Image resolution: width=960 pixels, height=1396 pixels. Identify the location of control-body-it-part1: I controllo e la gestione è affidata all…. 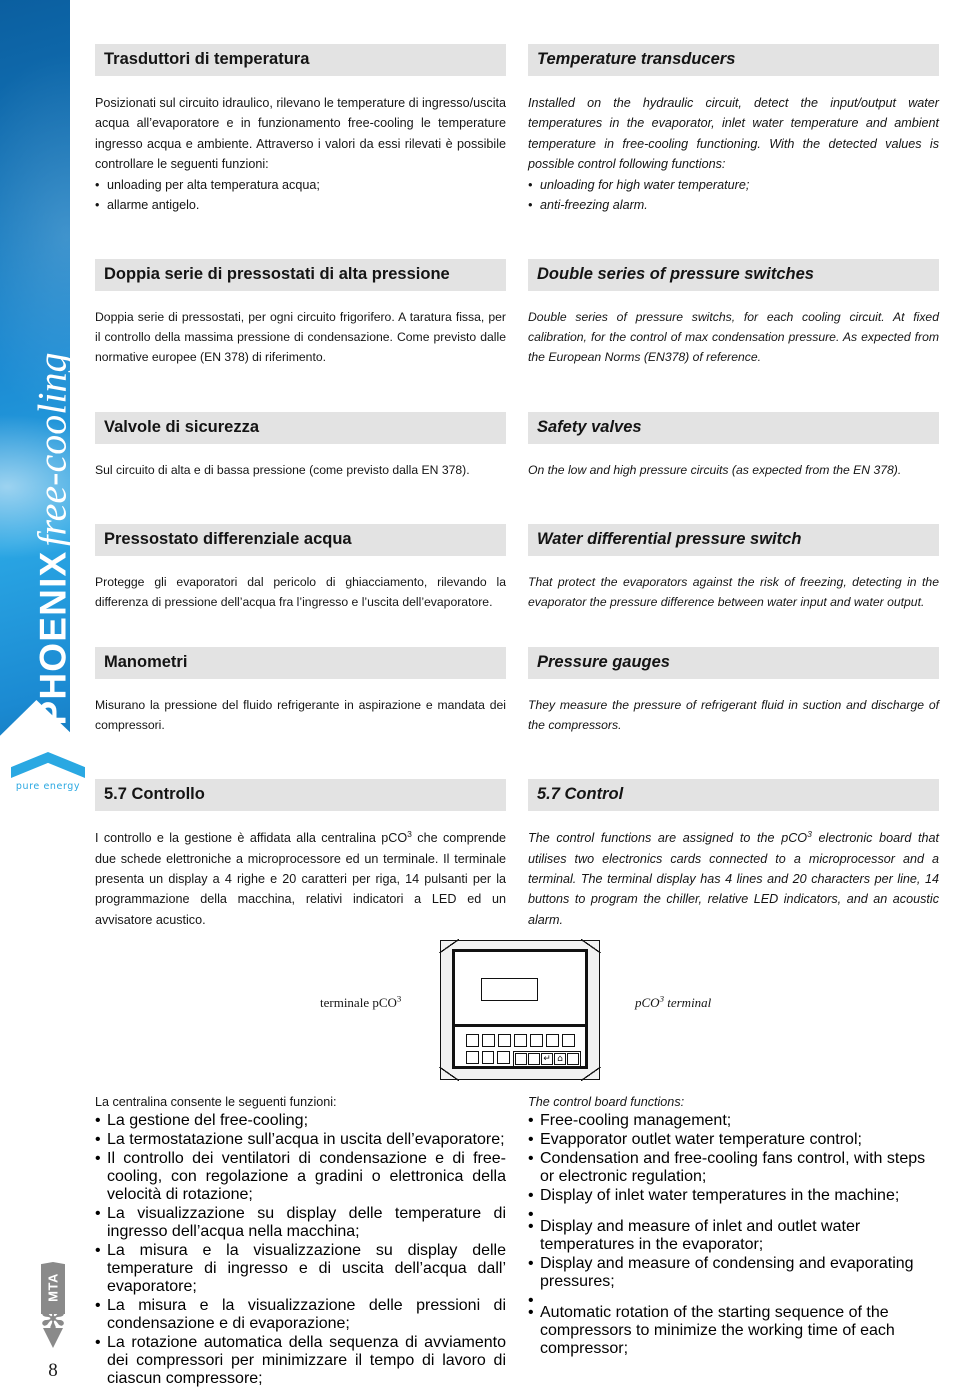
(251, 838).